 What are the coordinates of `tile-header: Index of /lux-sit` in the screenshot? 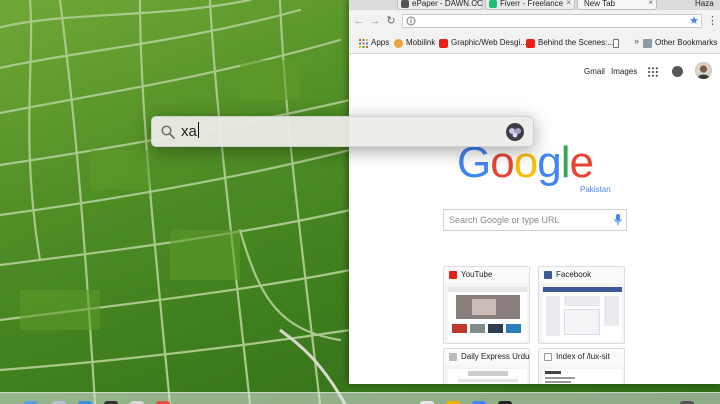 It's located at (581, 357).